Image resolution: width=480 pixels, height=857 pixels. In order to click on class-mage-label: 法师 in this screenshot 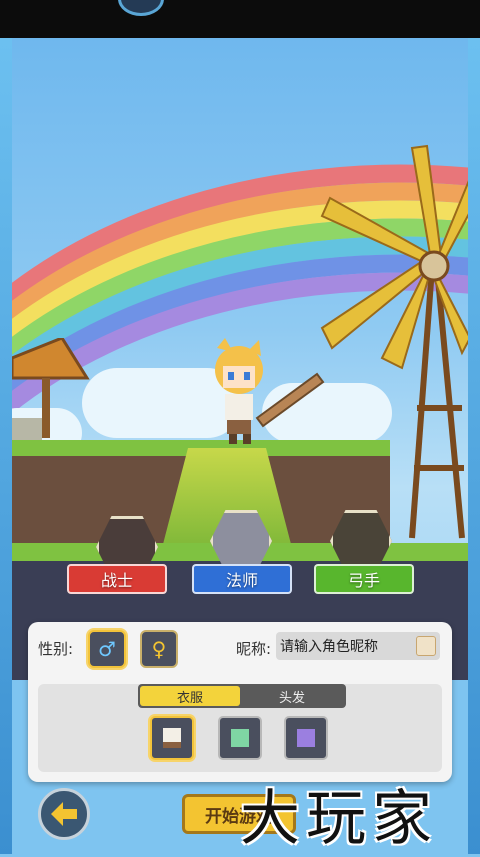, I will do `click(241, 580)`.